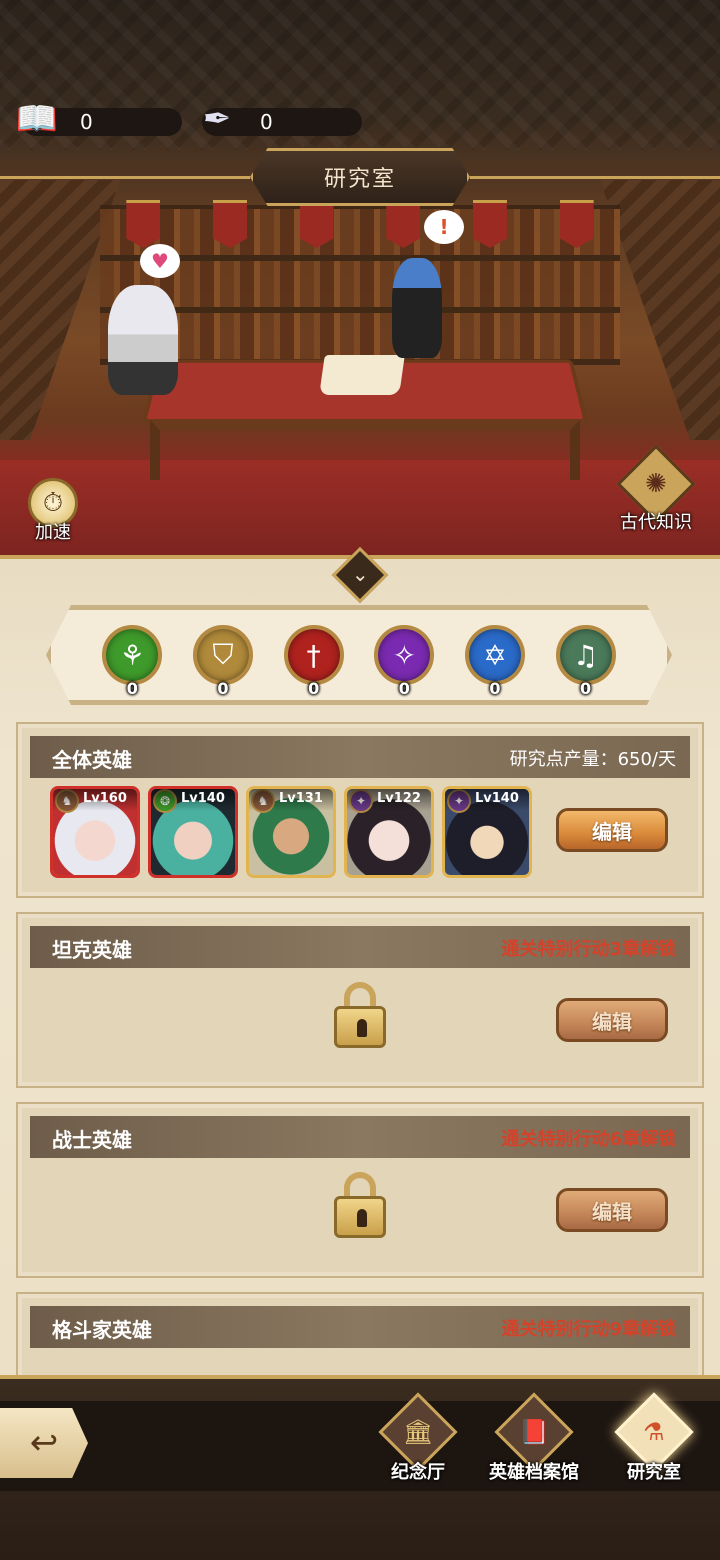 The height and width of the screenshot is (1560, 720). I want to click on fox-girl-character, so click(143, 340).